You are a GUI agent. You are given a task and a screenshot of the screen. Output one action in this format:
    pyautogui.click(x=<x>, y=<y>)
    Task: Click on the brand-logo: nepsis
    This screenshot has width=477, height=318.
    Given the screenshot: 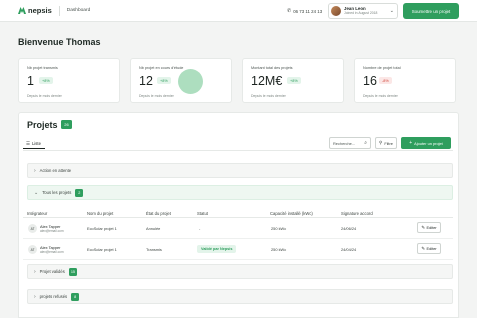 What is the action you would take?
    pyautogui.click(x=35, y=10)
    